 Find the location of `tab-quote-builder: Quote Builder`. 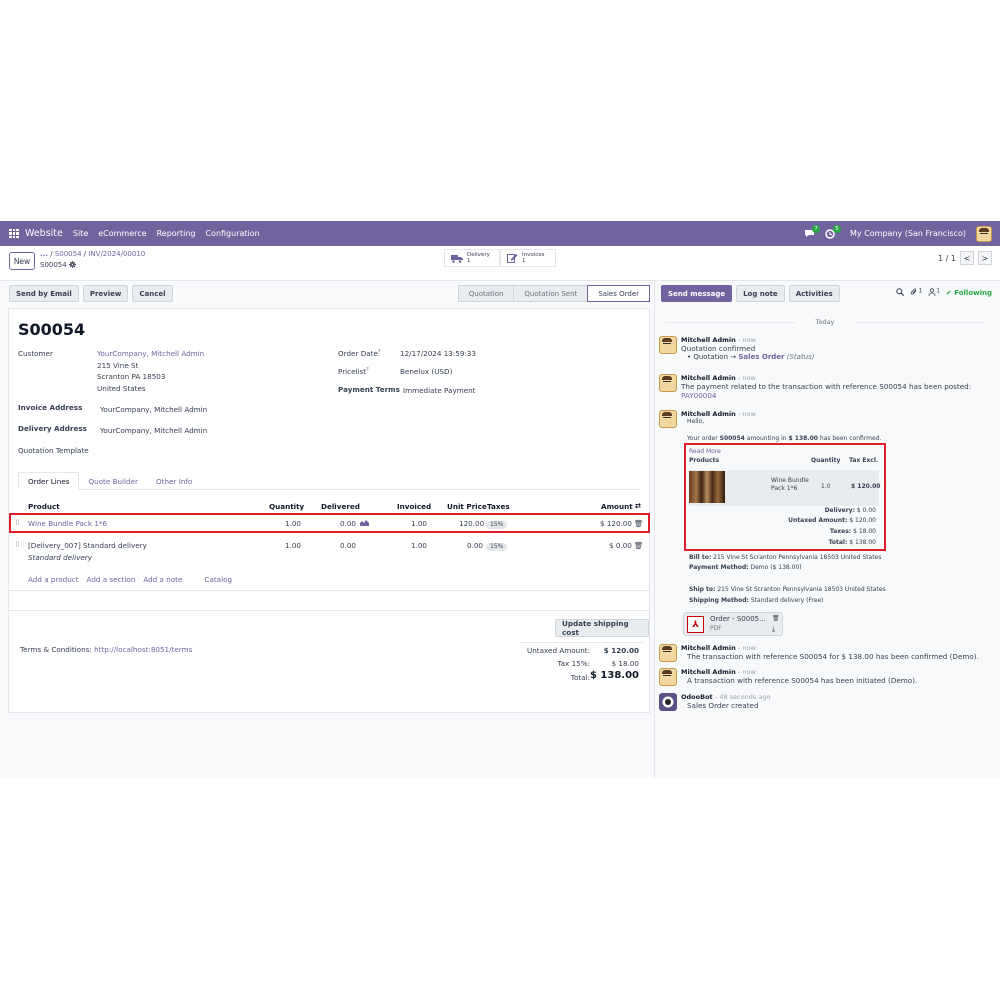

tab-quote-builder: Quote Builder is located at coordinates (113, 481).